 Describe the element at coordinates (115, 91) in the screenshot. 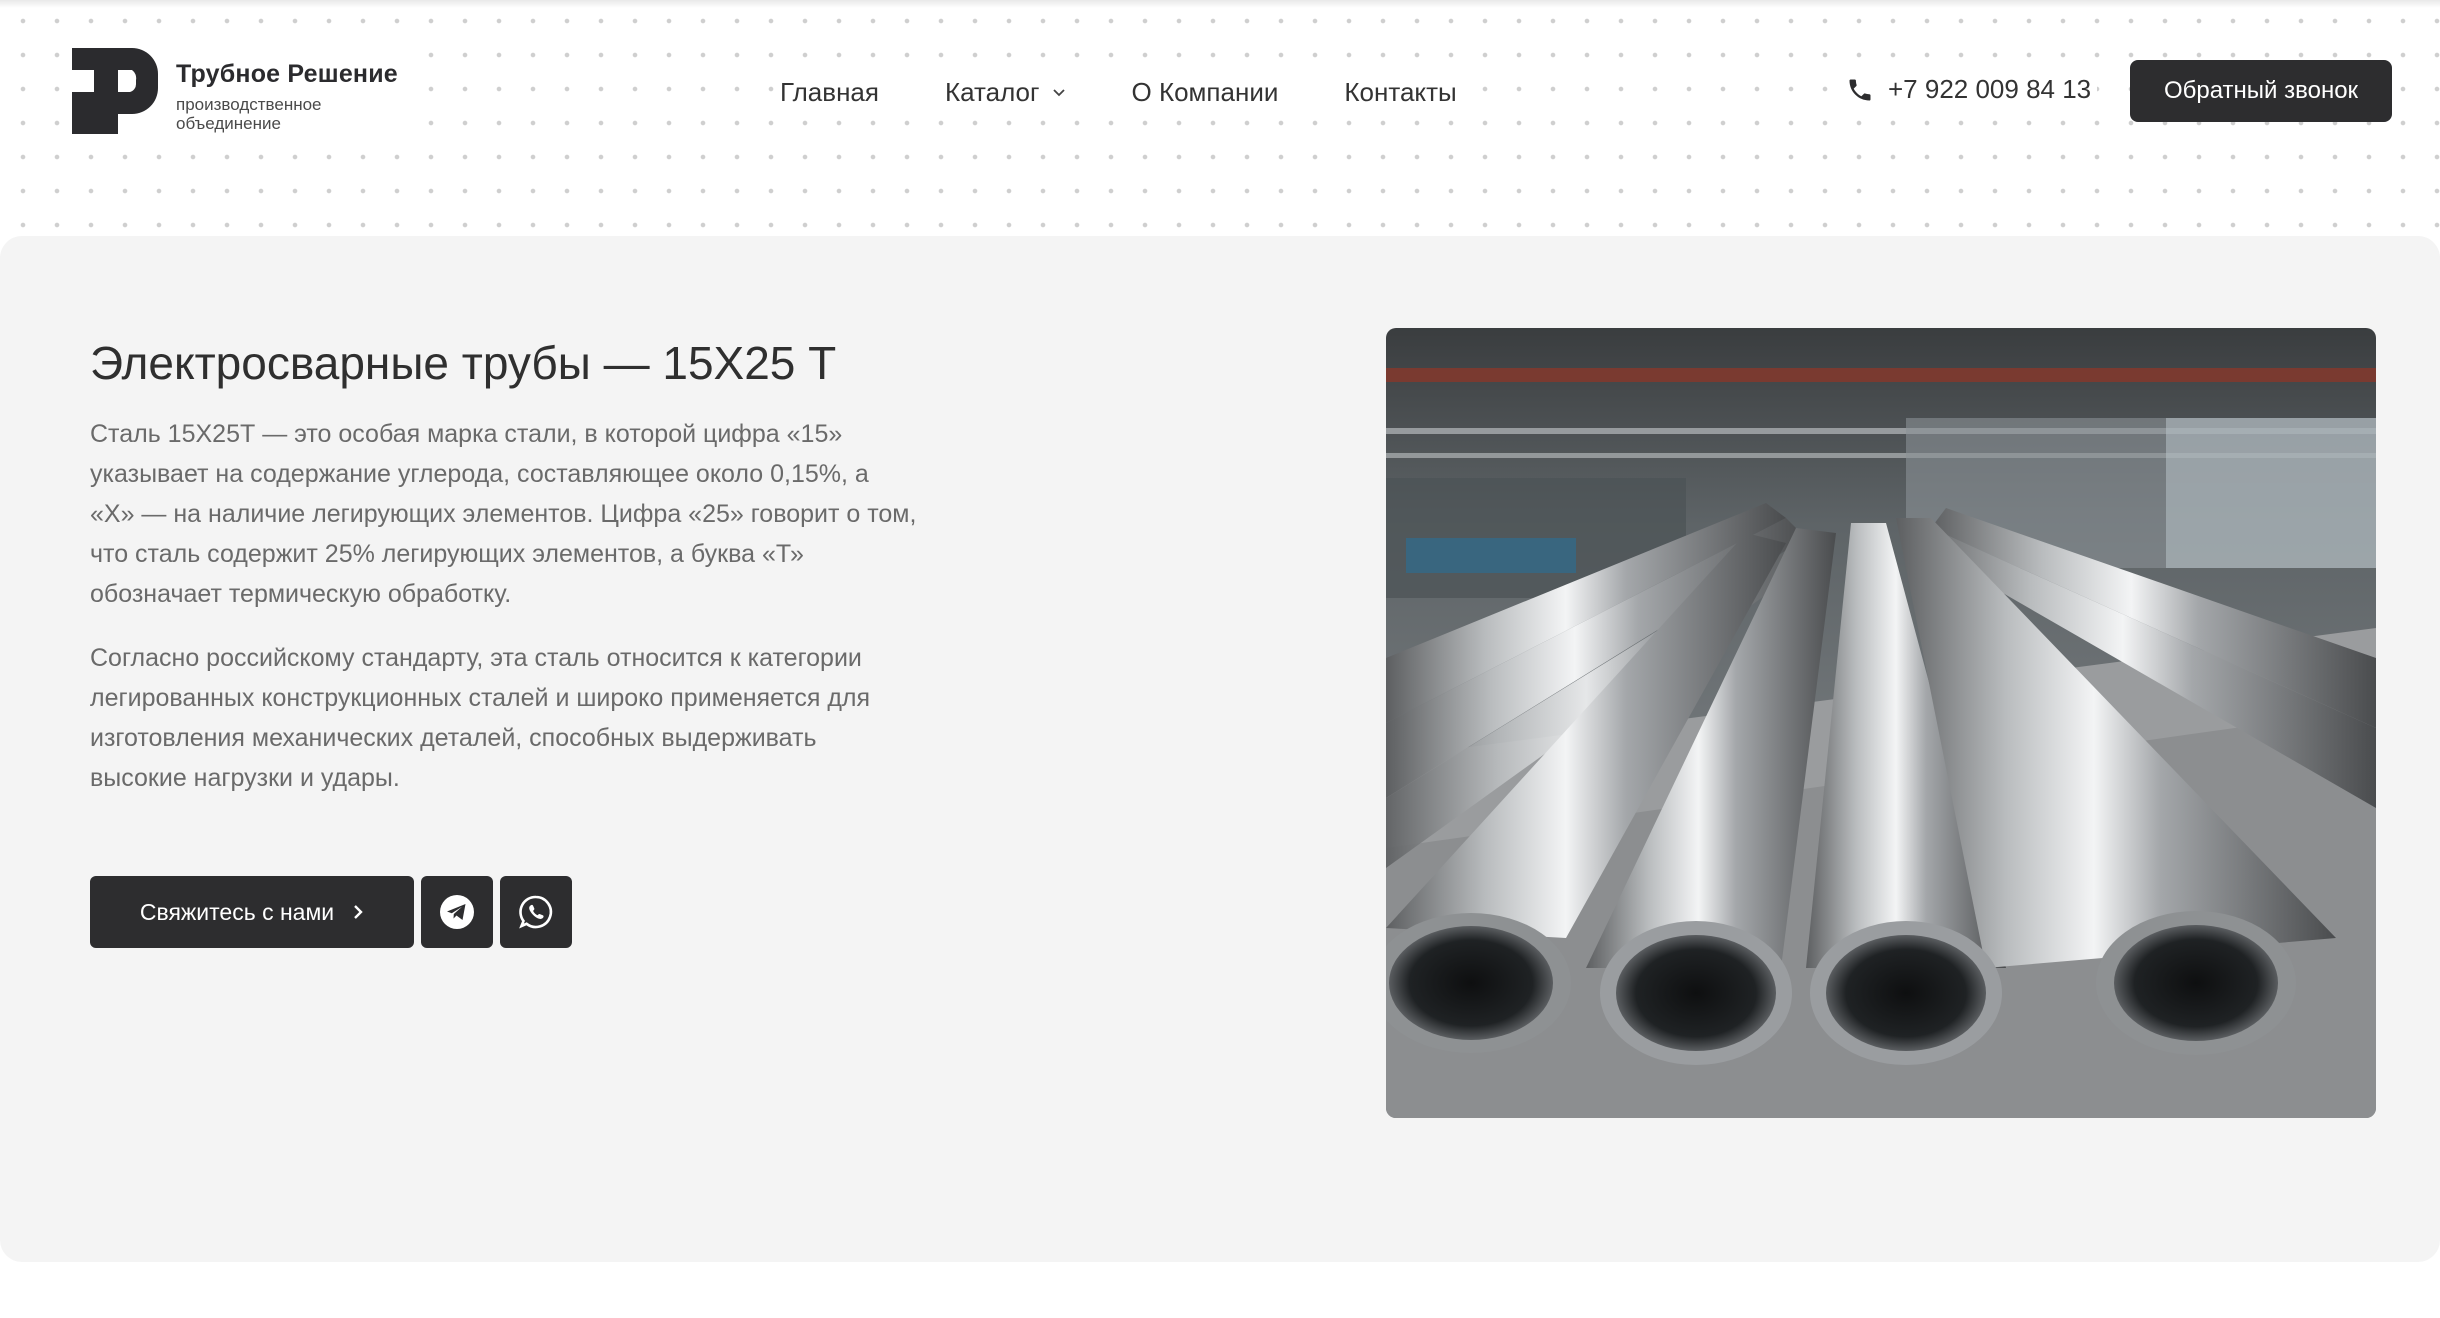

I see `logo-mark-icon` at that location.